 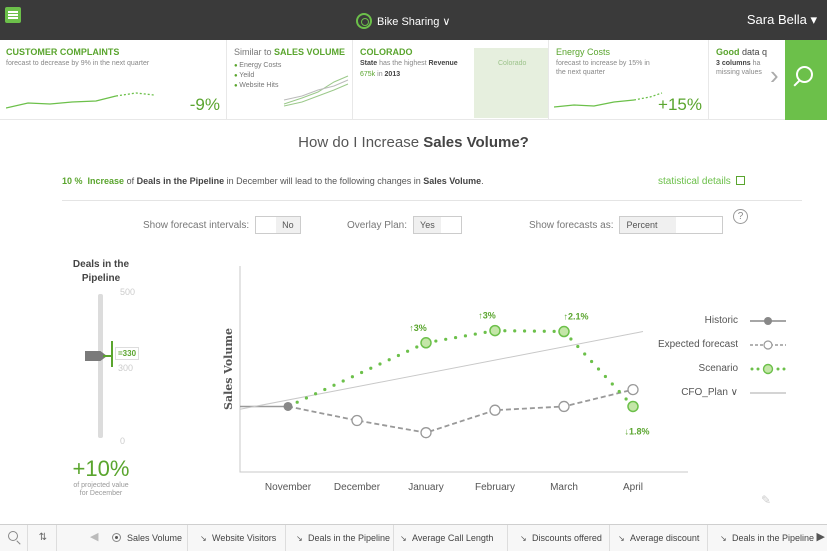 What do you see at coordinates (43, 538) in the screenshot?
I see `bottom-sort-button: ⇅` at bounding box center [43, 538].